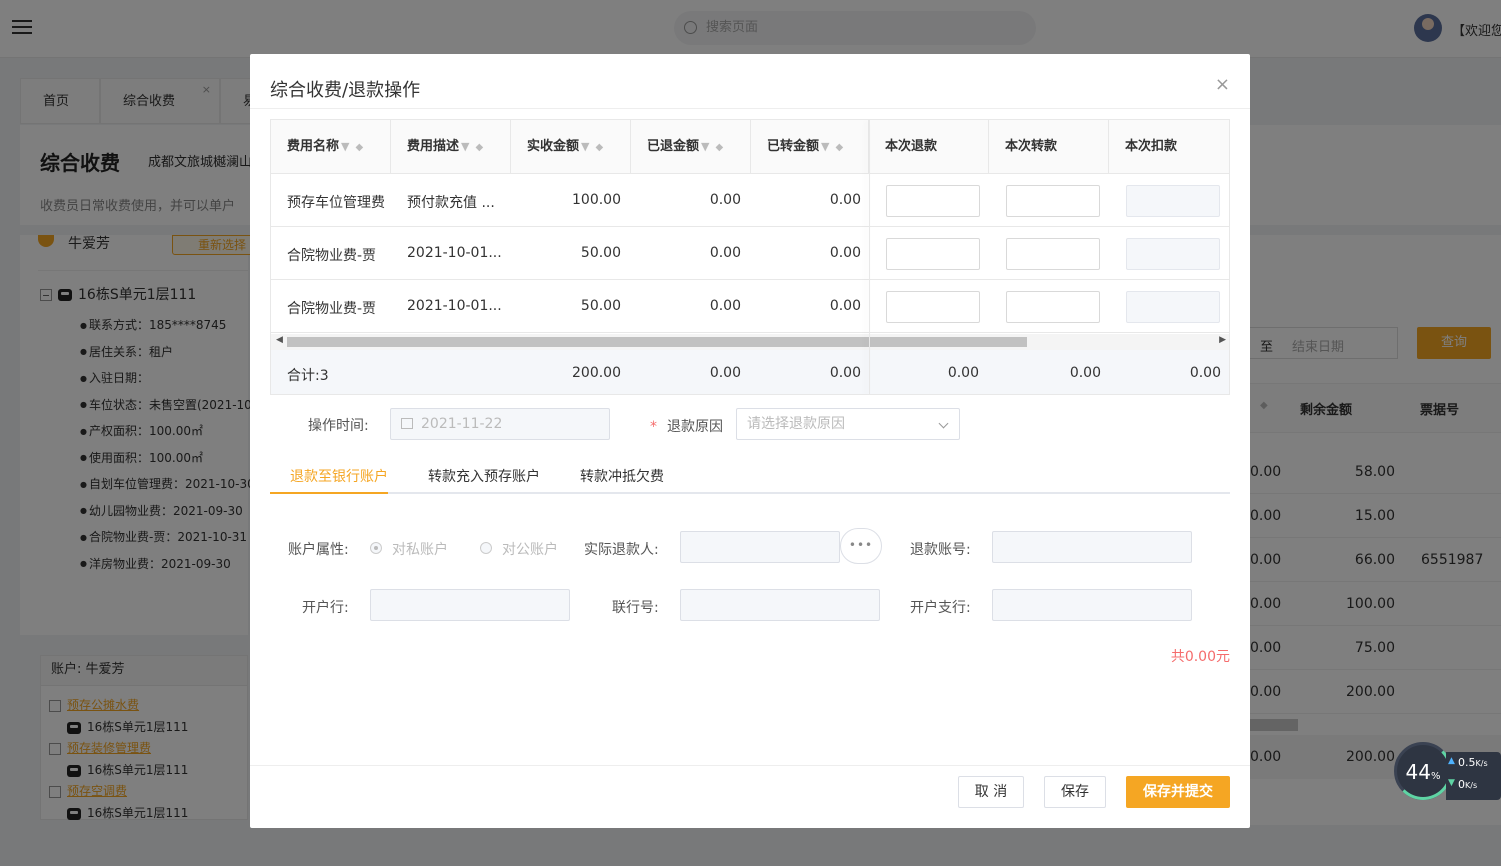  Describe the element at coordinates (869, 257) in the screenshot. I see `fixed-column-divider` at that location.